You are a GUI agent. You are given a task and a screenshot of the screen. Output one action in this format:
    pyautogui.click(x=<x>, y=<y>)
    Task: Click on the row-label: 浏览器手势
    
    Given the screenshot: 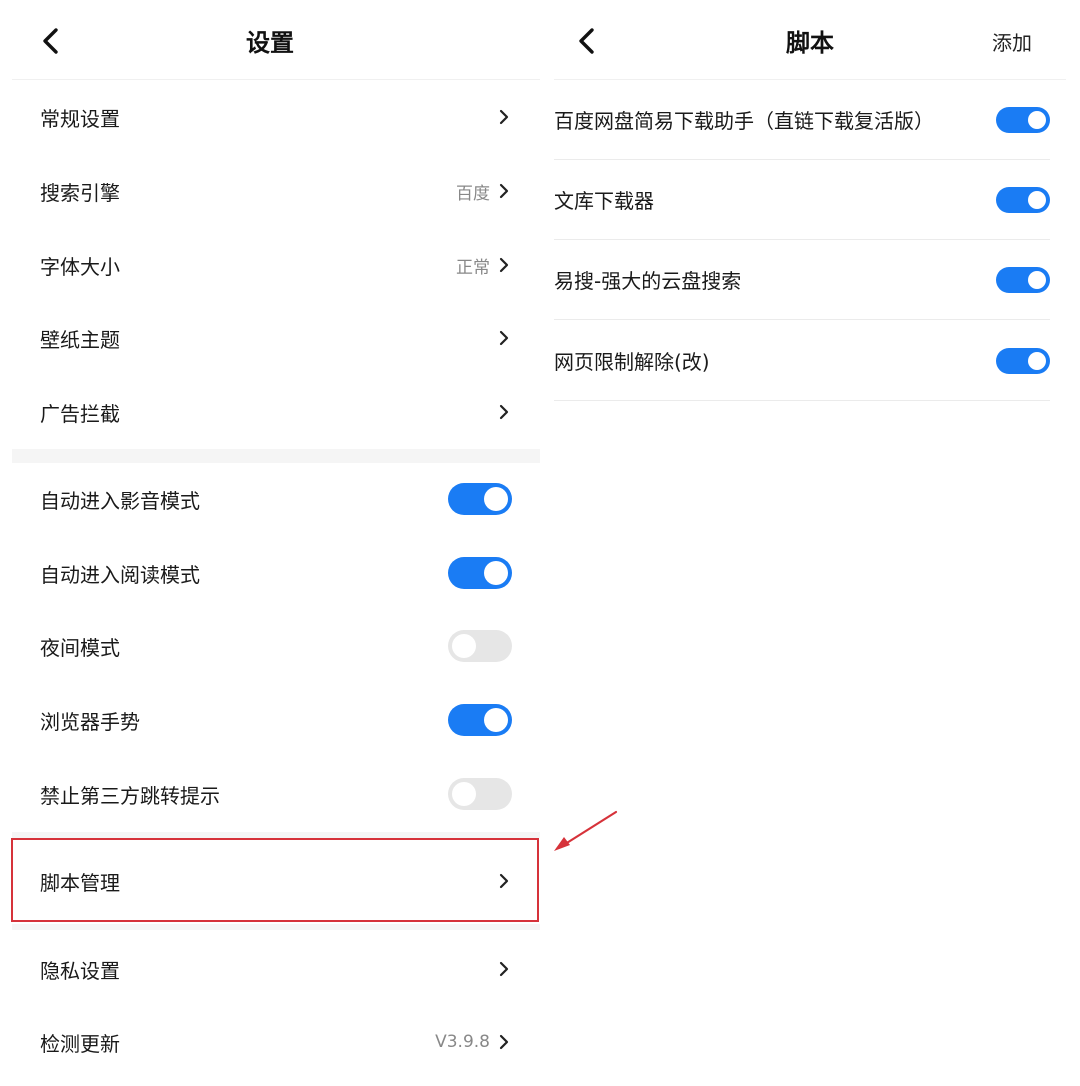 What is the action you would take?
    pyautogui.click(x=90, y=721)
    